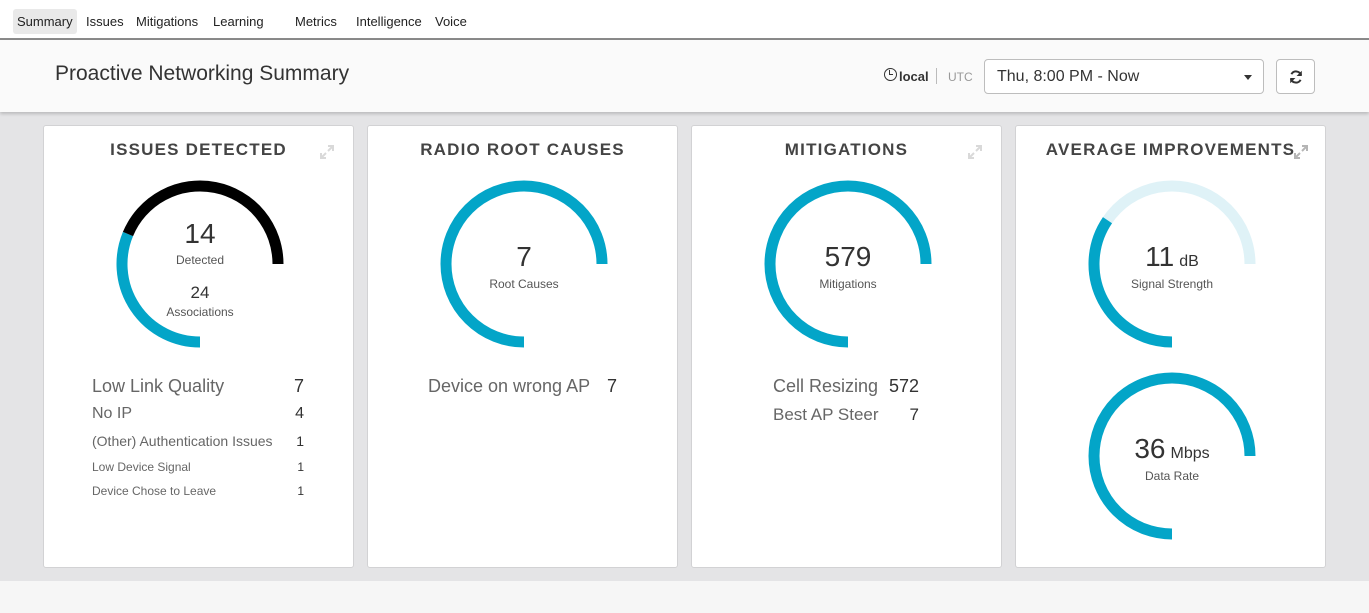 The height and width of the screenshot is (613, 1369). Describe the element at coordinates (316, 21) in the screenshot. I see `tab-metrics: Metrics` at that location.